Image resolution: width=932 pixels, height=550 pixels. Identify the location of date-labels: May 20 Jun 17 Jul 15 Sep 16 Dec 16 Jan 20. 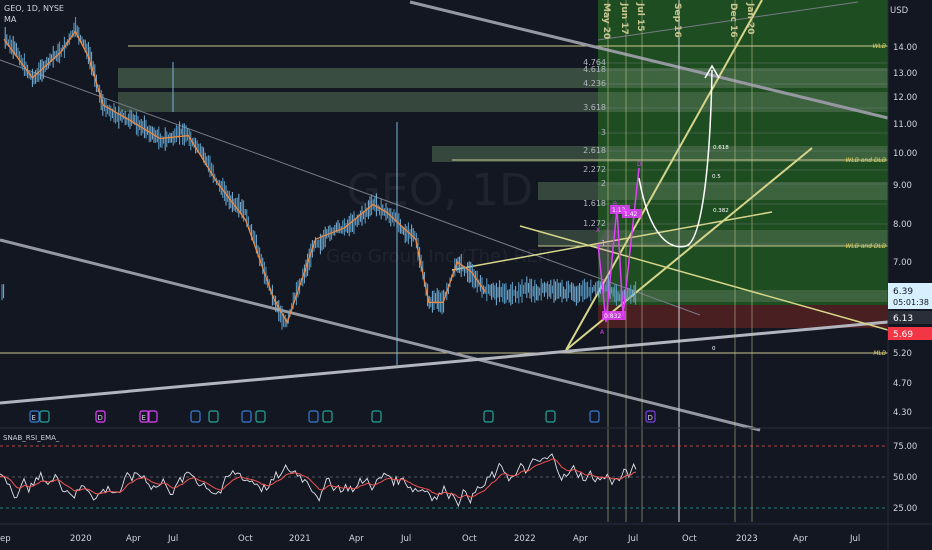
(678, 20).